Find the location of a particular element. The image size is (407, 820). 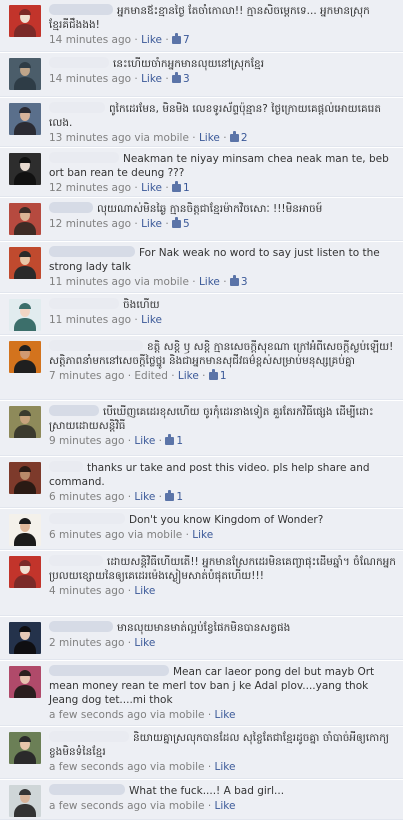

timestamp: 6 minutes ago is located at coordinates (87, 535).